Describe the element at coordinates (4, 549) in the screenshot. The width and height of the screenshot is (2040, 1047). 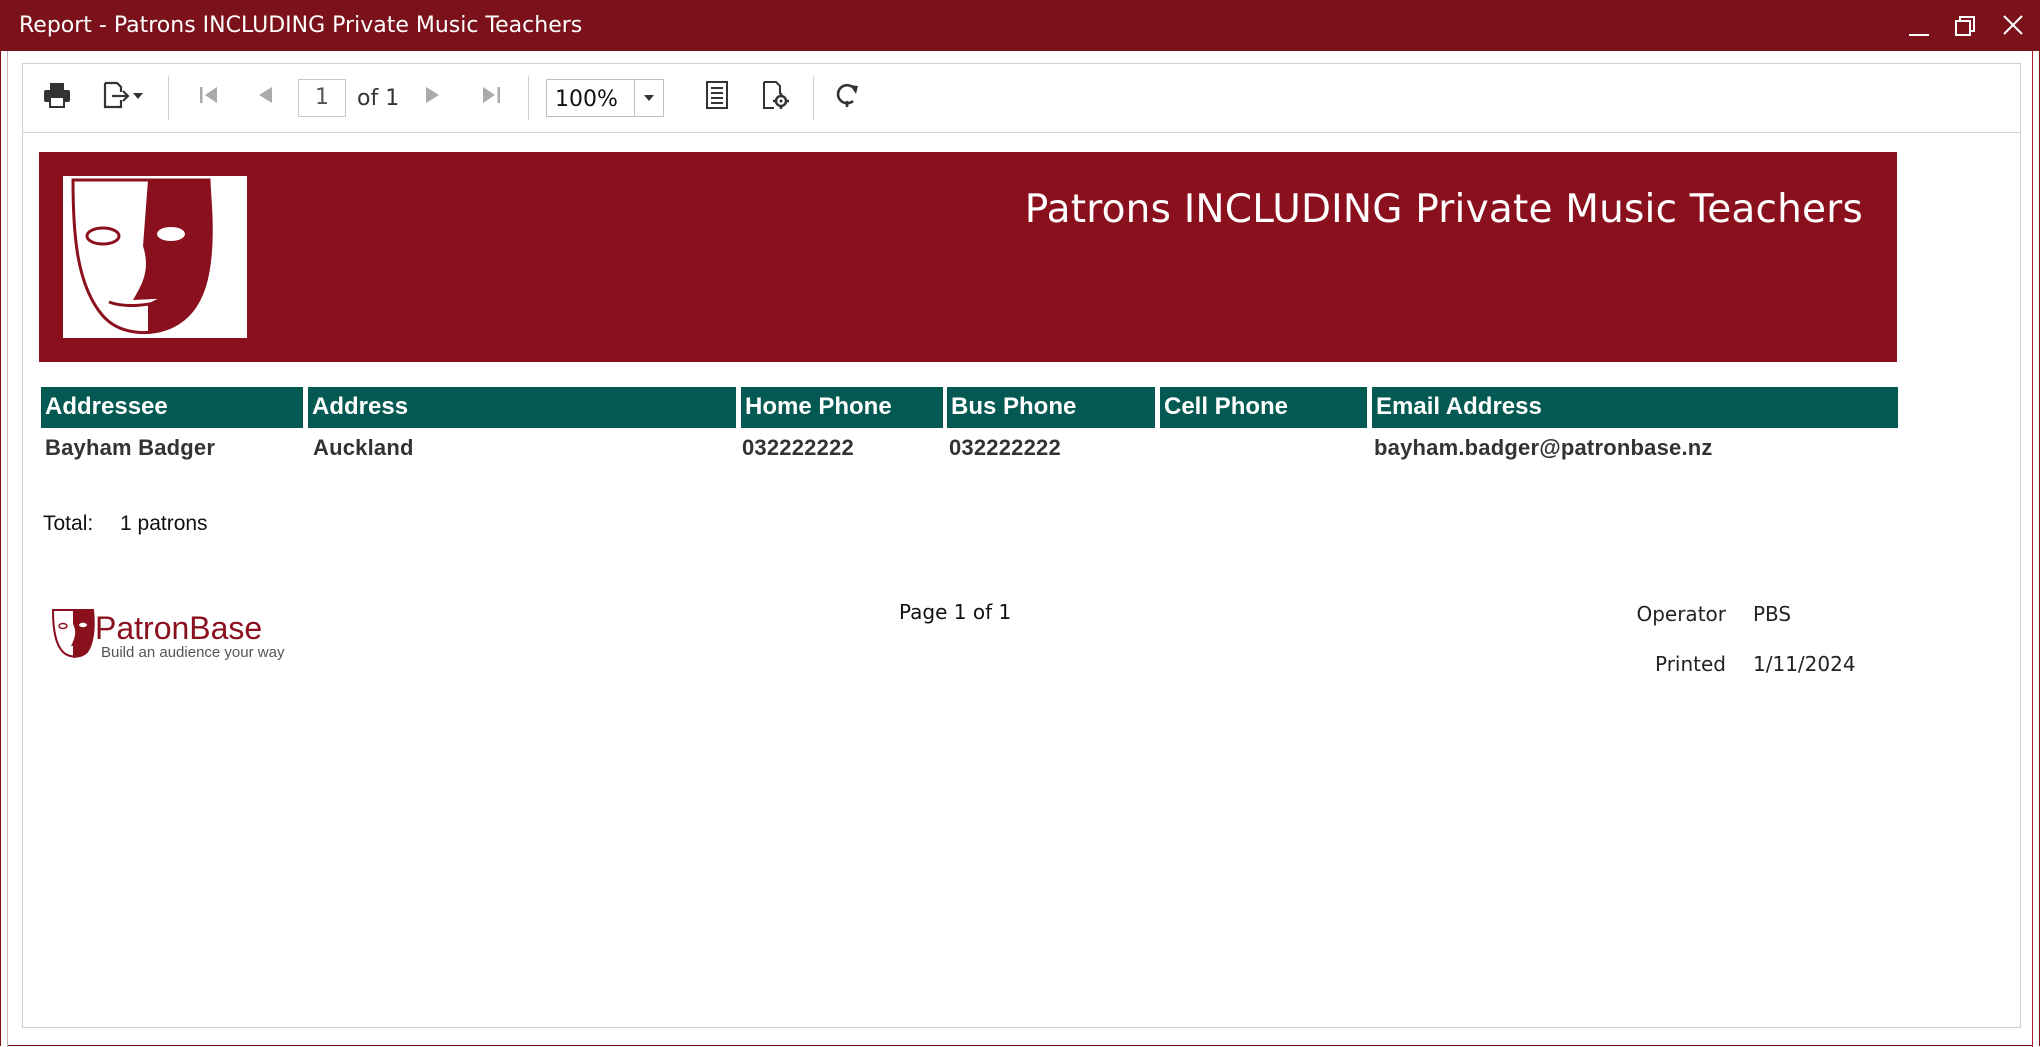
I see `left-edge` at that location.